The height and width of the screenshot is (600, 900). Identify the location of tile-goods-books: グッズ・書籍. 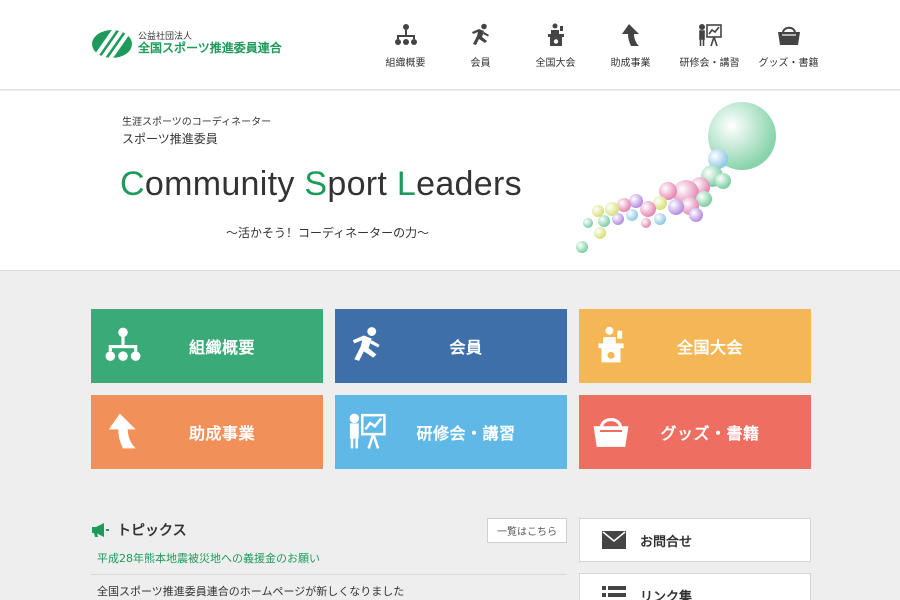
(695, 432).